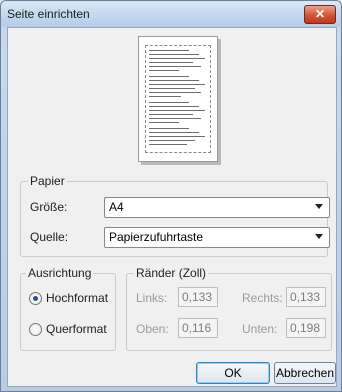  Describe the element at coordinates (233, 373) in the screenshot. I see `ok-button: OK` at that location.